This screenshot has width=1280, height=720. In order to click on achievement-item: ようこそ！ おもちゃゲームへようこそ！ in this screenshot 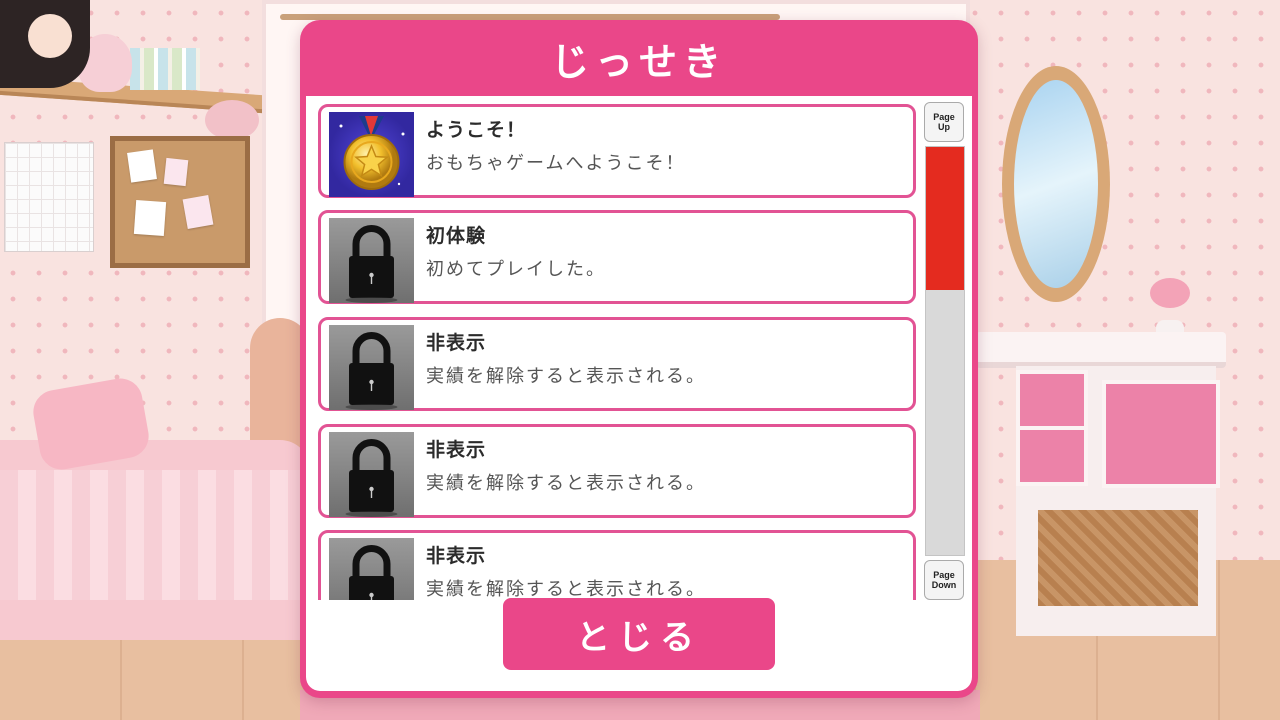, I will do `click(617, 151)`.